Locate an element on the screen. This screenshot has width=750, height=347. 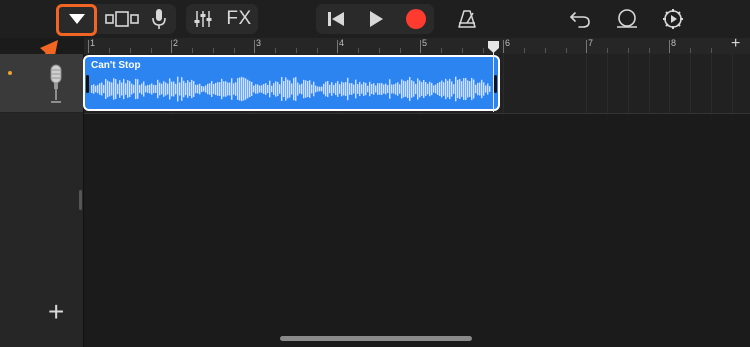
toolbar: FX is located at coordinates (375, 19).